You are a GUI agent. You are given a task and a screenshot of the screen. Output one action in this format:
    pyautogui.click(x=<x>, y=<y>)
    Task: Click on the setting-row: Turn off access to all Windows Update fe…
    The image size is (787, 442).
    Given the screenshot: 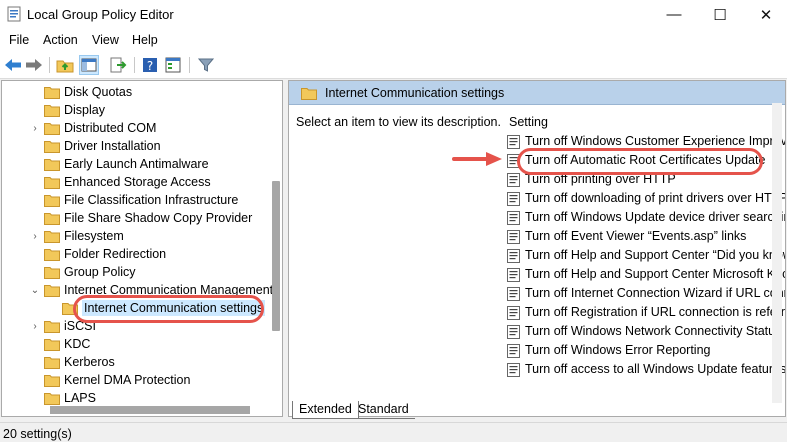 What is the action you would take?
    pyautogui.click(x=646, y=370)
    